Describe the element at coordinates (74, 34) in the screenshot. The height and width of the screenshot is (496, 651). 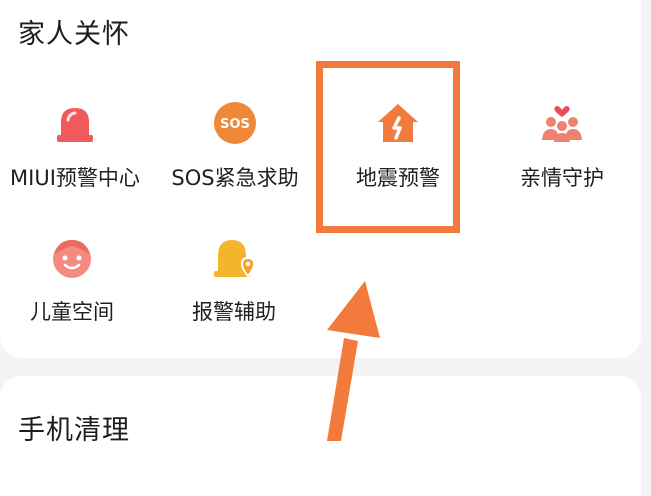
I see `section-title-family-care: 家人关怀` at that location.